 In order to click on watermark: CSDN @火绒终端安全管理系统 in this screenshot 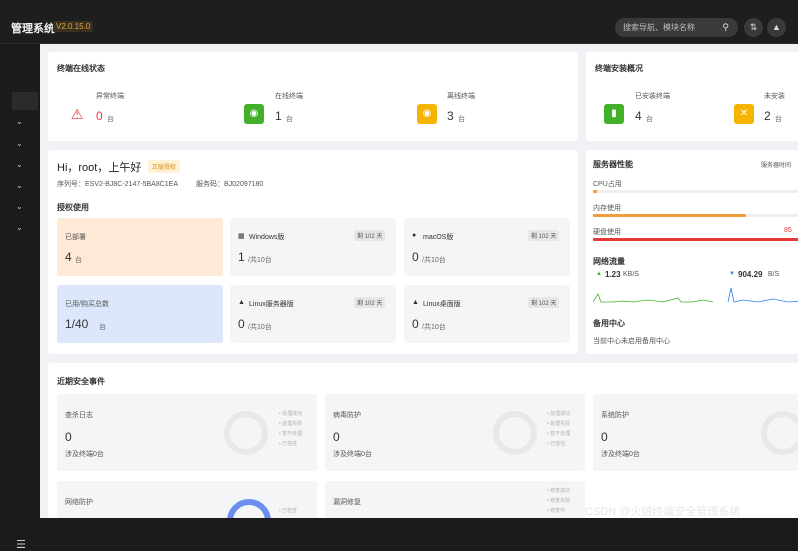, I will do `click(663, 512)`.